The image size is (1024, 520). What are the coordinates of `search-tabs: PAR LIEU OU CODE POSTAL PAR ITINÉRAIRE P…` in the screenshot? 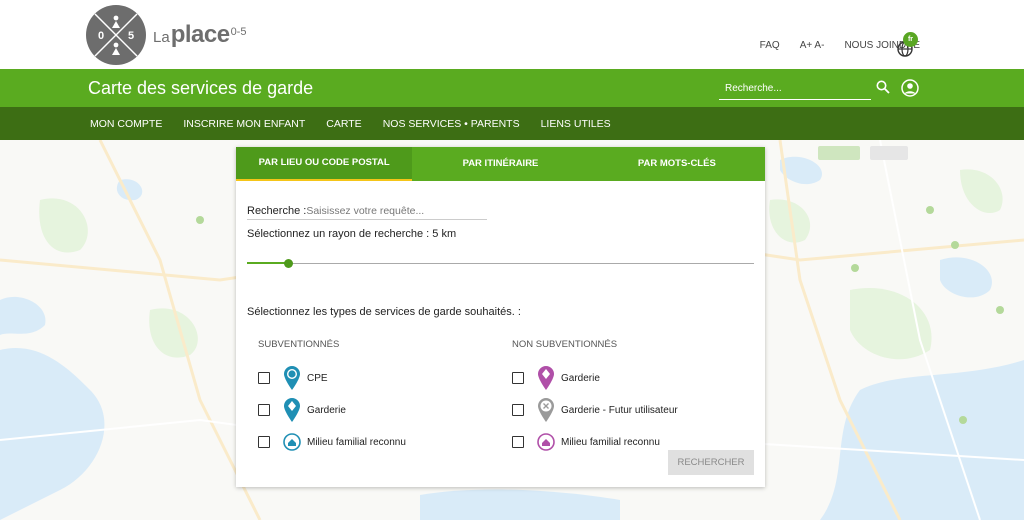 It's located at (500, 164).